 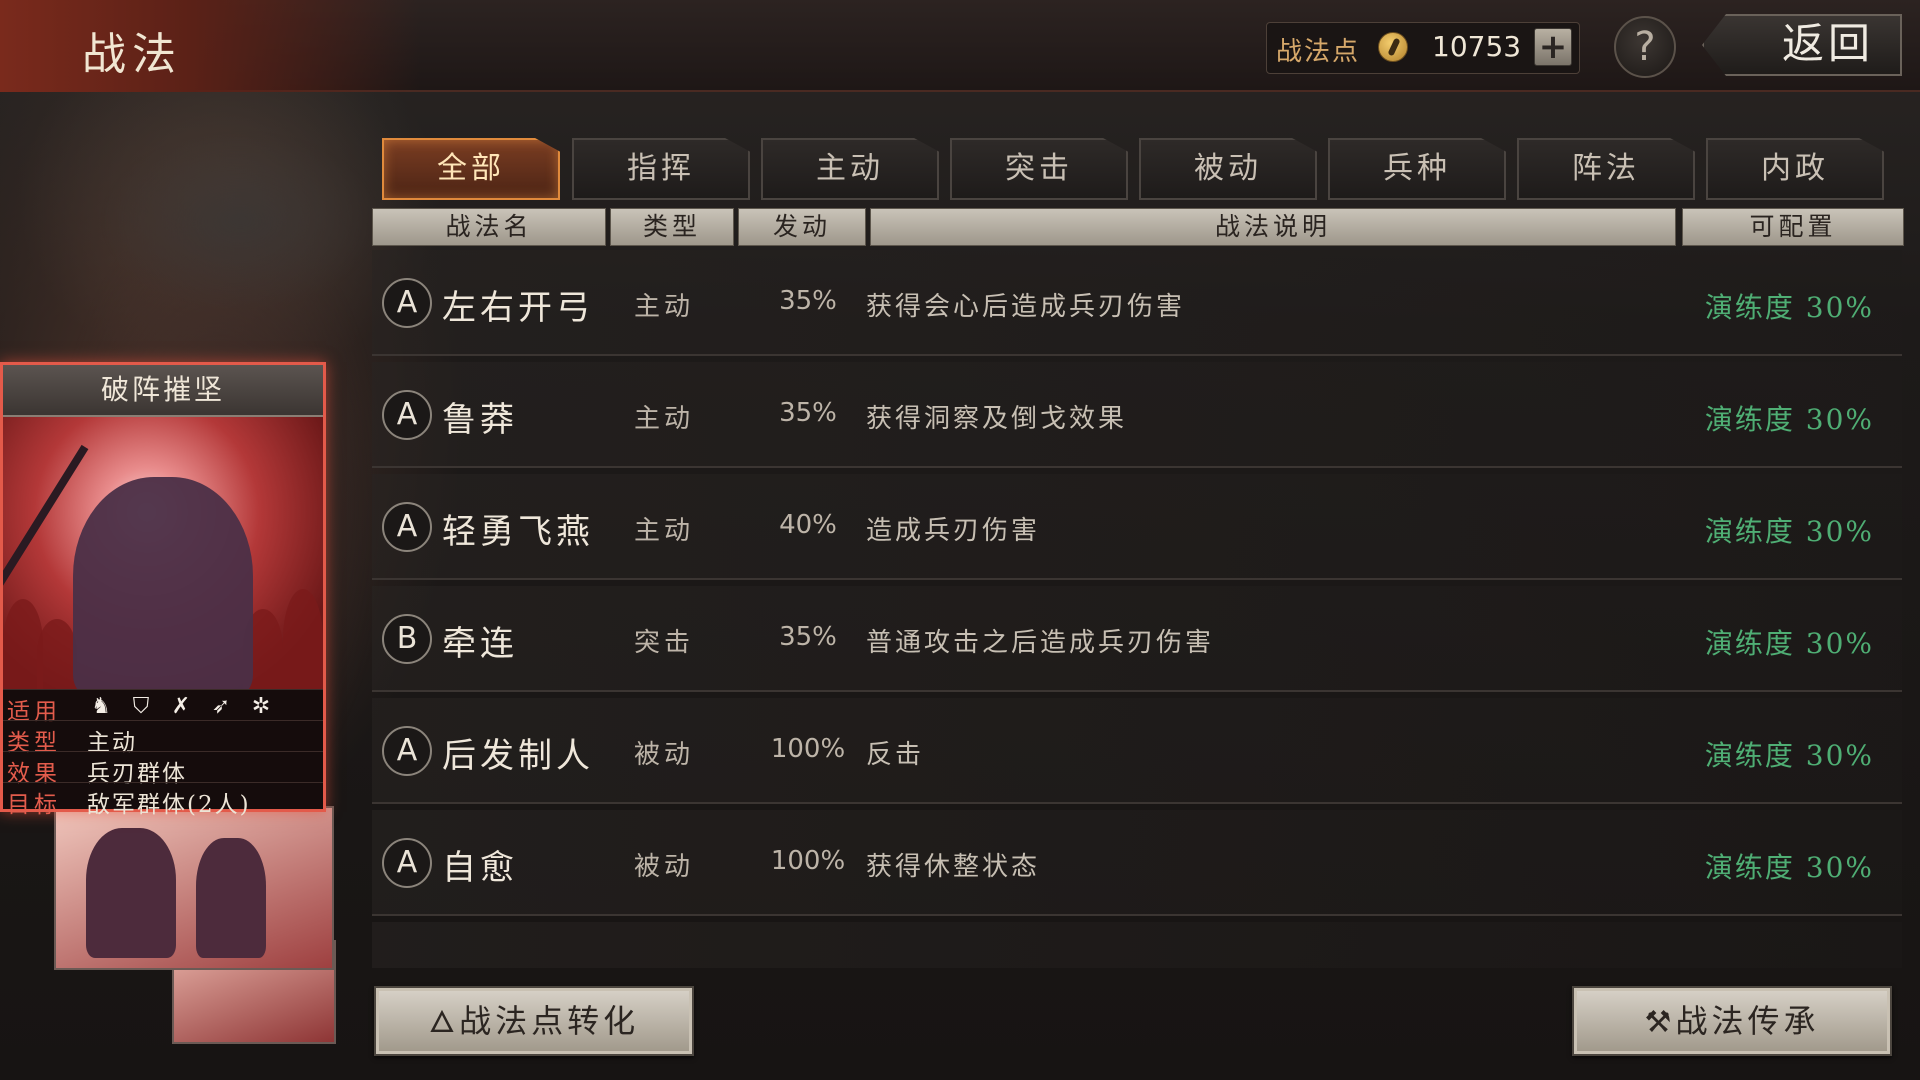 I want to click on tab-command: 指挥, so click(x=661, y=169).